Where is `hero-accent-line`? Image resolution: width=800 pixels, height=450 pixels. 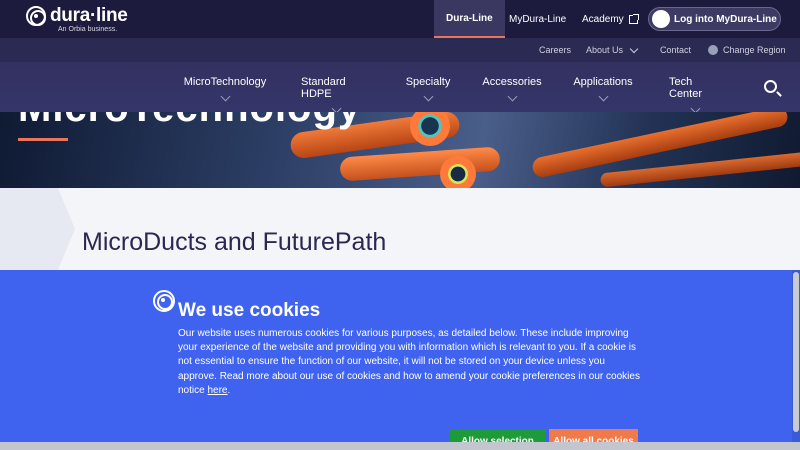 hero-accent-line is located at coordinates (43, 139).